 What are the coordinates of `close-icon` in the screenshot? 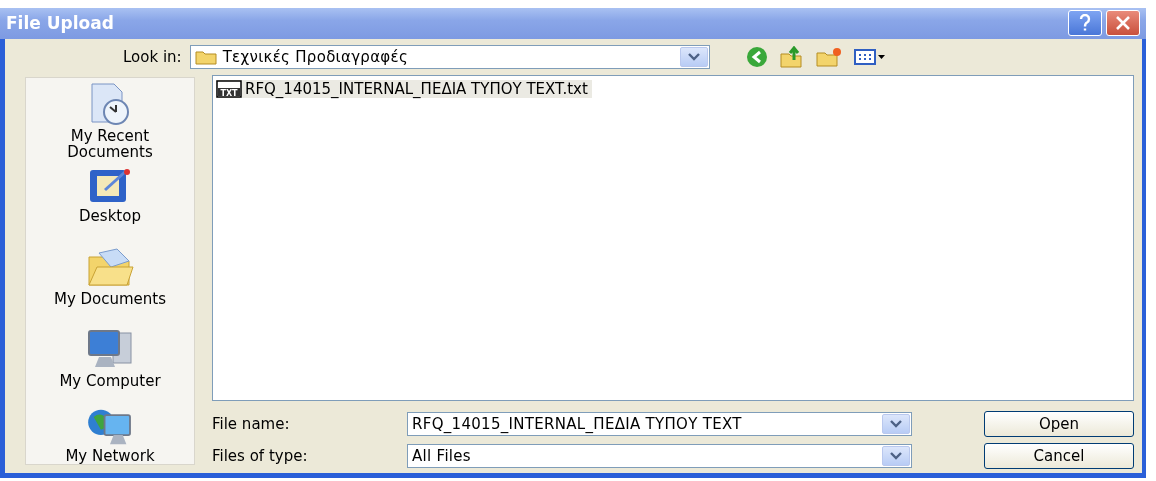 It's located at (1123, 23).